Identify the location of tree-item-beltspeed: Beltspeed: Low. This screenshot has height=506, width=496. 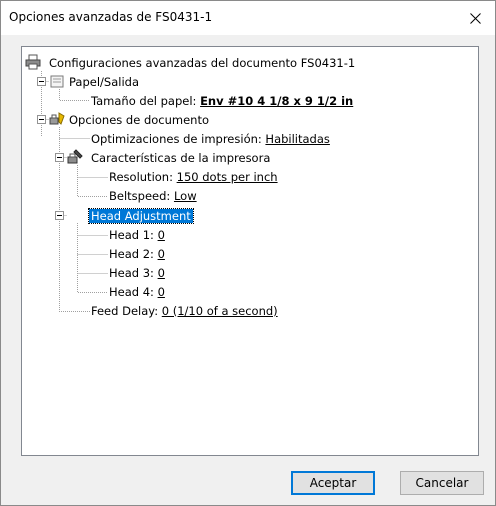
(153, 196).